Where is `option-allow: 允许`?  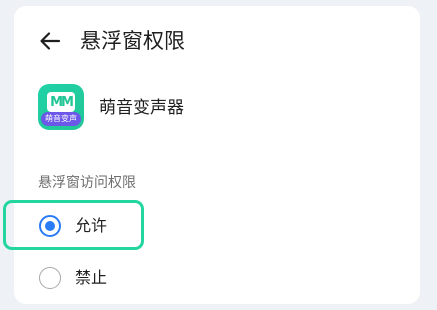 option-allow: 允许 is located at coordinates (217, 226).